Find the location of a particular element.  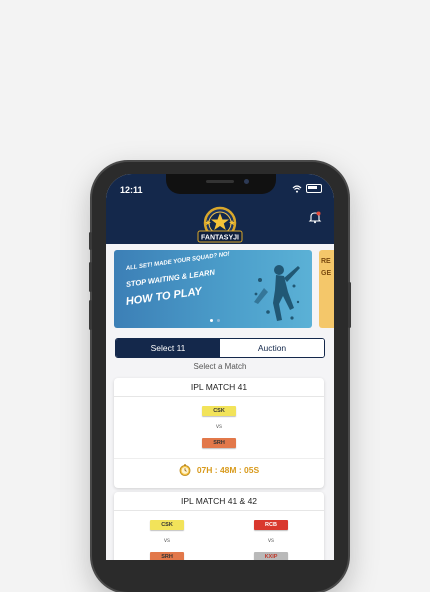

status-icons is located at coordinates (307, 188).